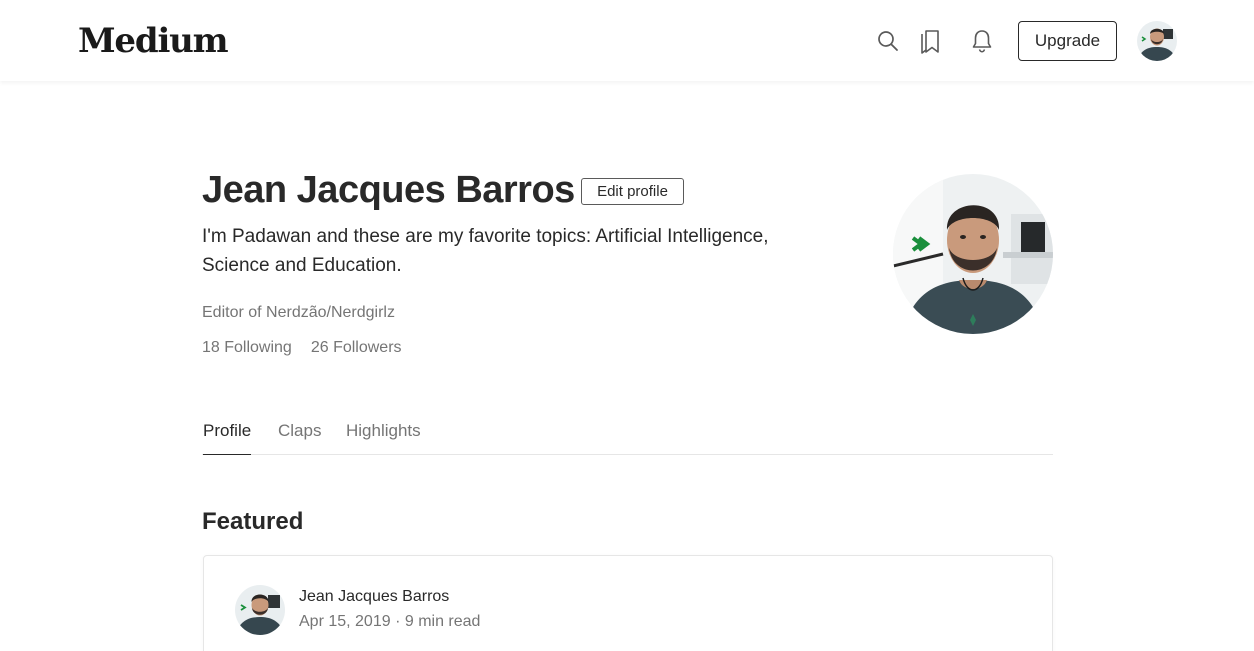 The height and width of the screenshot is (651, 1254). Describe the element at coordinates (627, 436) in the screenshot. I see `profile-tabs: Profile Claps Highlights` at that location.